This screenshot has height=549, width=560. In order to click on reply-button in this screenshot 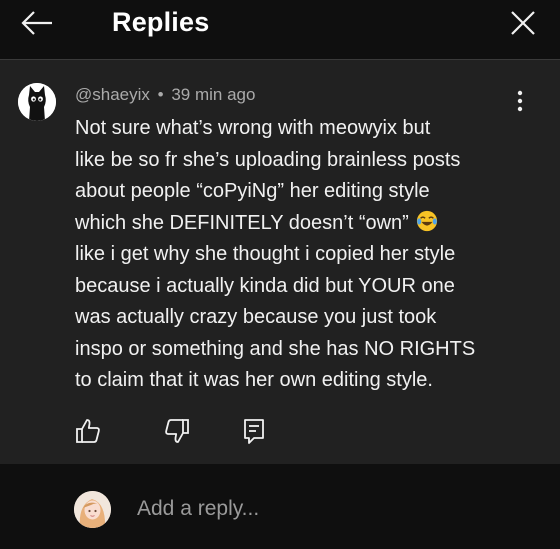, I will do `click(257, 433)`.